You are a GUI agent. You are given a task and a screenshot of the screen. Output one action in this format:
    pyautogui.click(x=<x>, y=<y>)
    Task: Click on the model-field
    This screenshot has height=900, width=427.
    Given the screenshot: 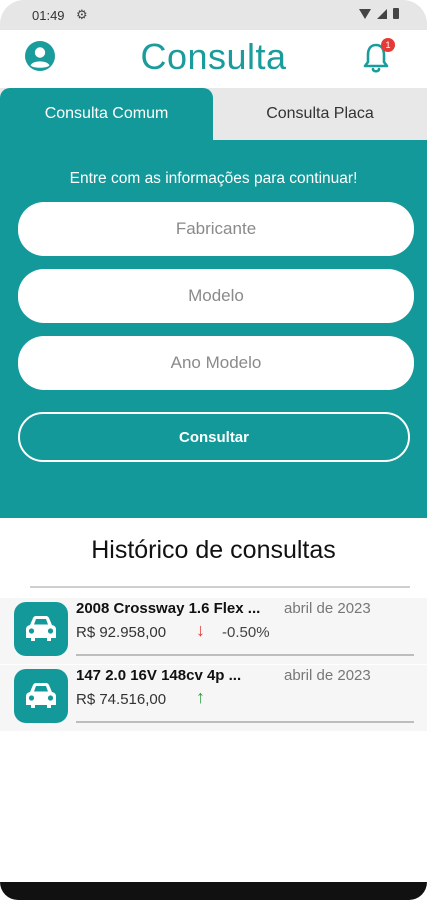 What is the action you would take?
    pyautogui.click(x=216, y=296)
    